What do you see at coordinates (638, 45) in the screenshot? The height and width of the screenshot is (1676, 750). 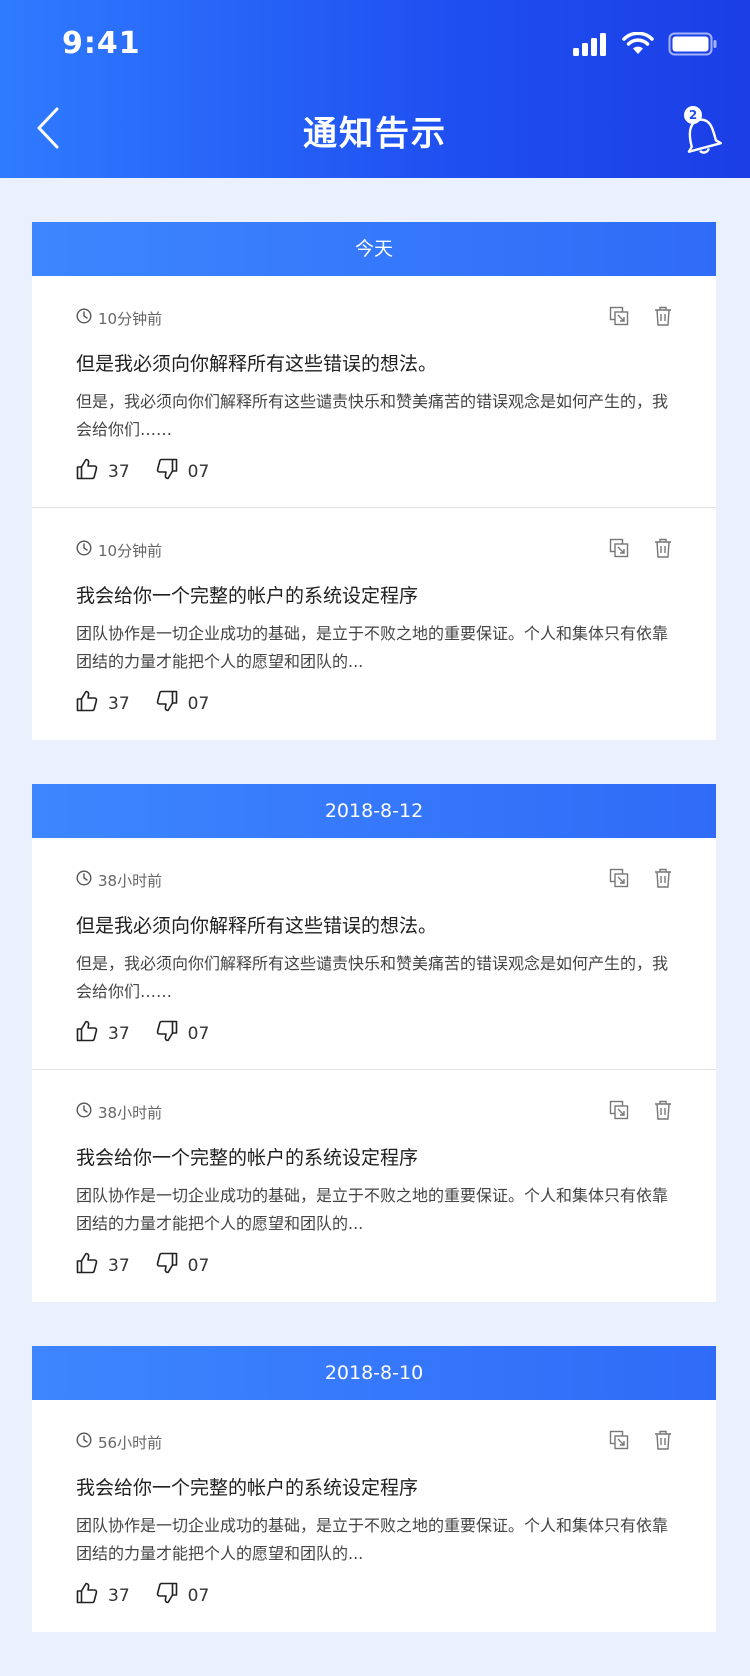 I see `wifi-icon` at bounding box center [638, 45].